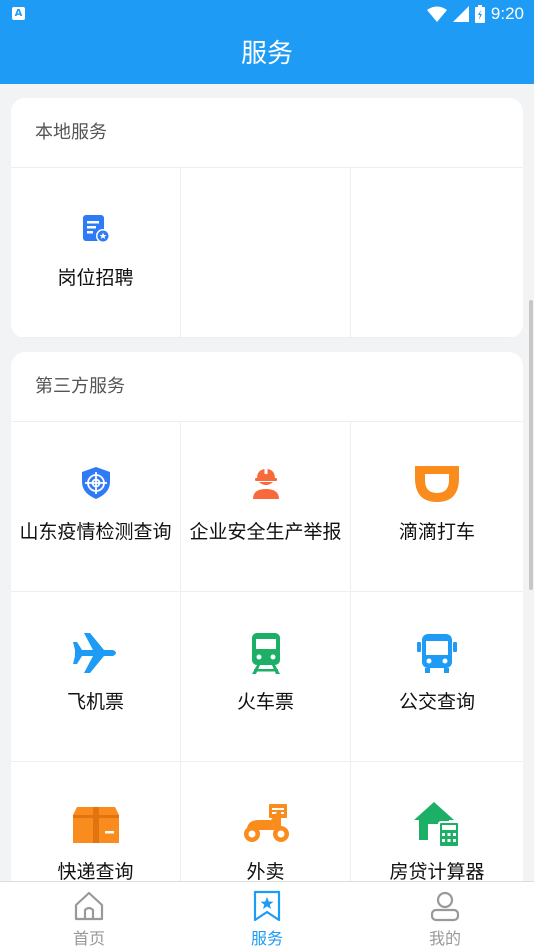 The width and height of the screenshot is (534, 951). What do you see at coordinates (267, 387) in the screenshot?
I see `section-title-third-party: 第三方服务` at bounding box center [267, 387].